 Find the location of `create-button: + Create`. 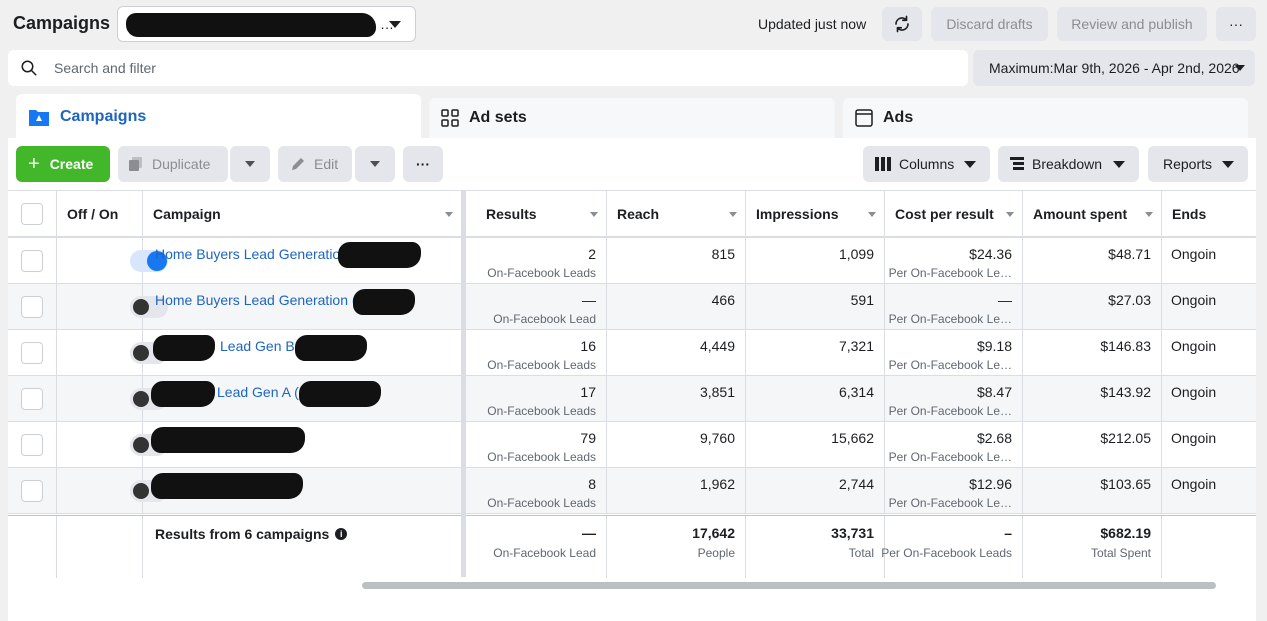

create-button: + Create is located at coordinates (63, 164).